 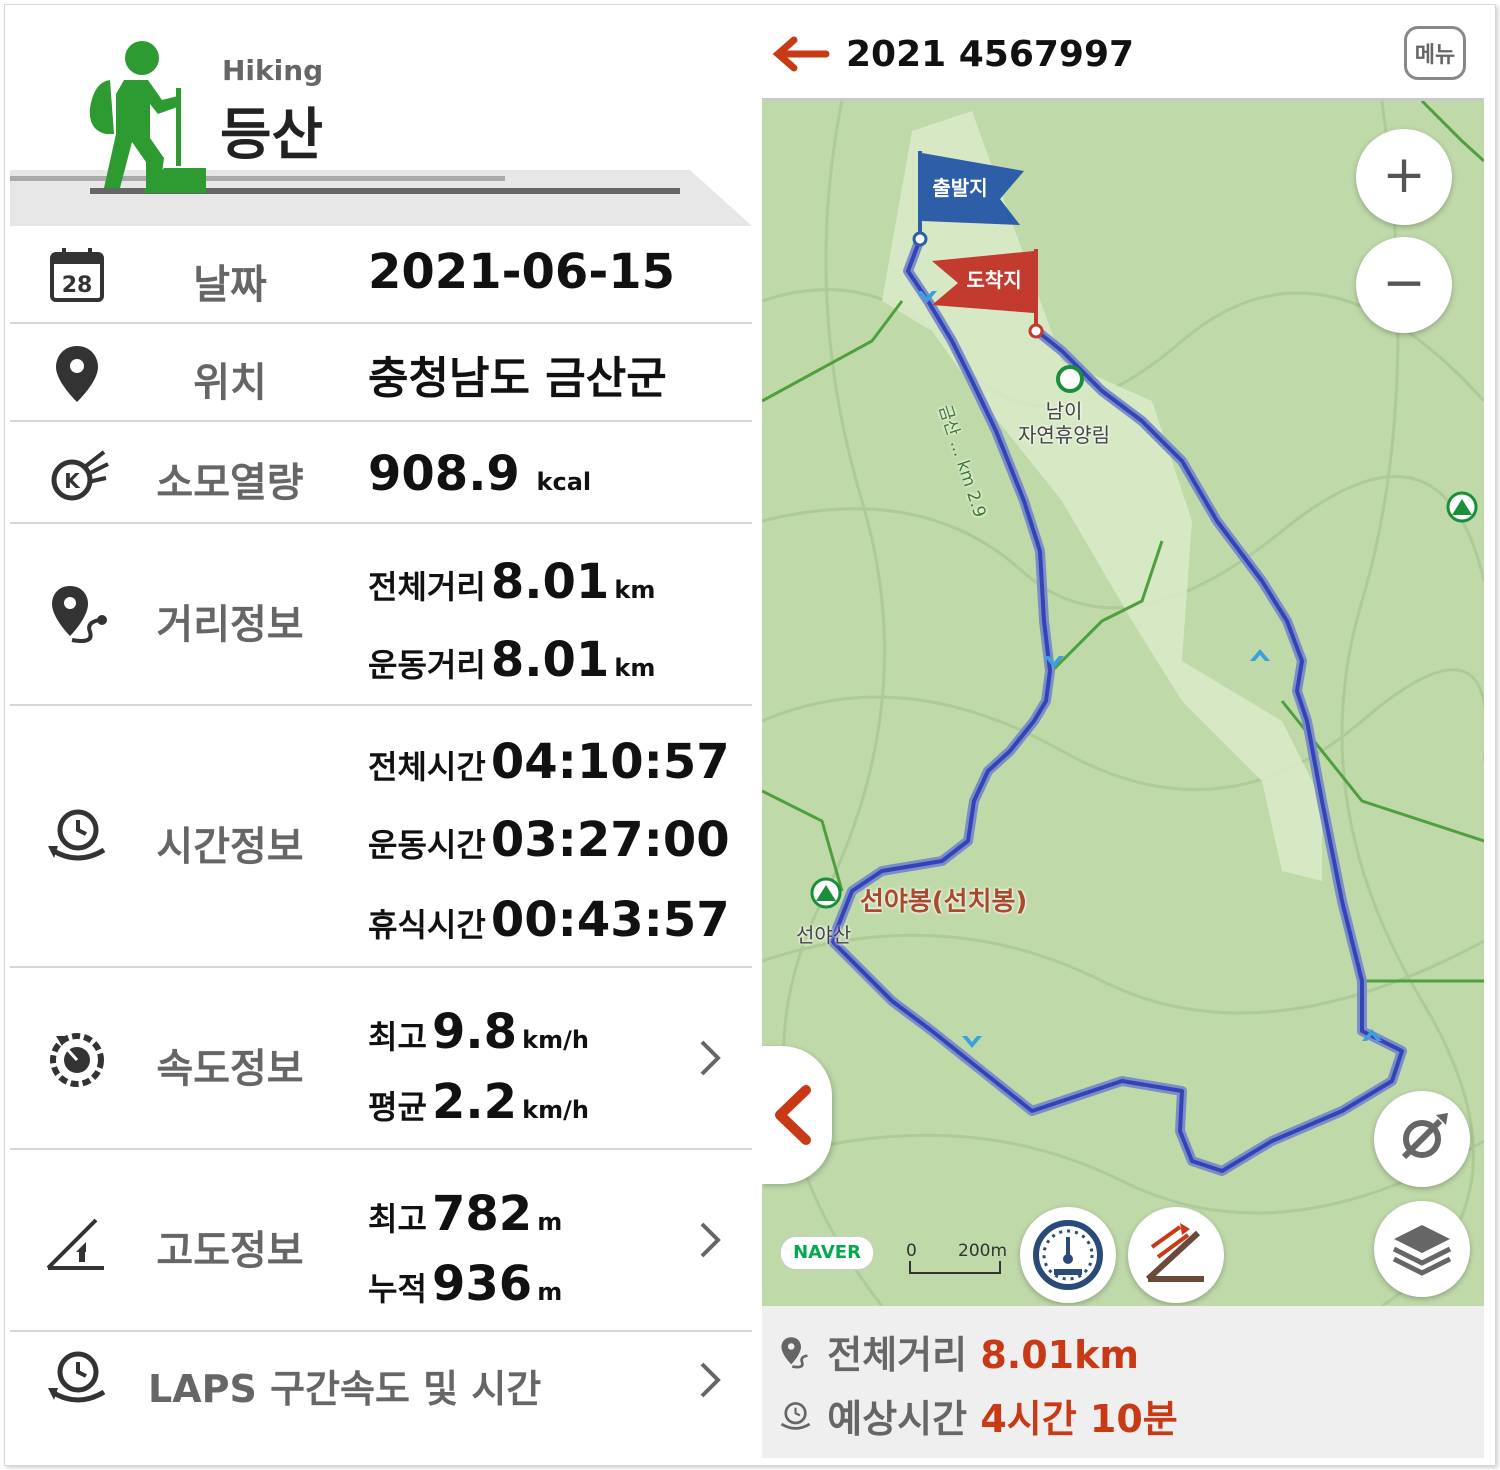 What do you see at coordinates (482, 1284) in the screenshot?
I see `acc-altitude-value: 936` at bounding box center [482, 1284].